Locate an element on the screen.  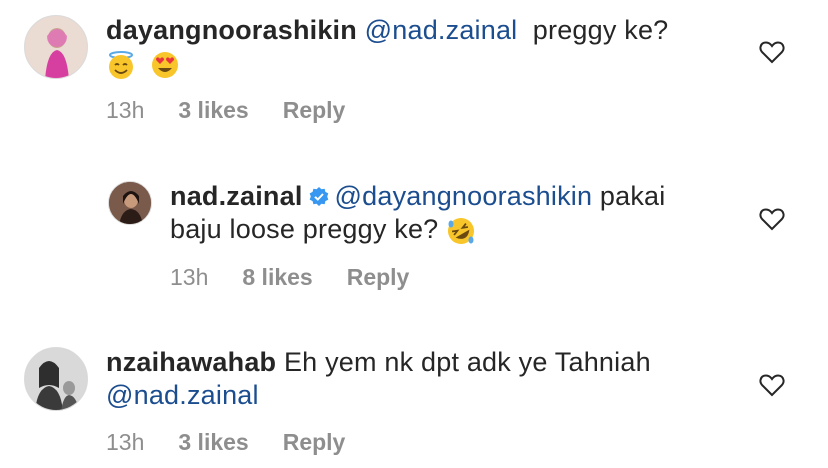
heart-eyes-face-icon is located at coordinates (164, 64).